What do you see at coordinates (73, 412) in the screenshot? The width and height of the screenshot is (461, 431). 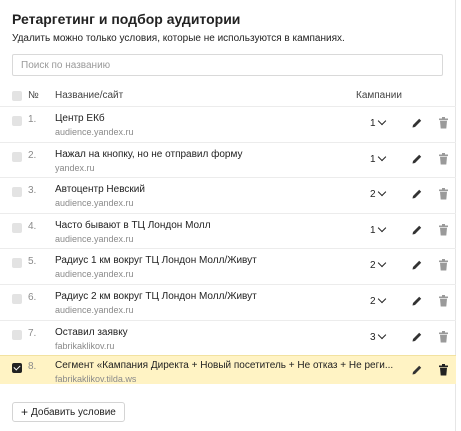 I see `add-condition-label: Добавить условие` at bounding box center [73, 412].